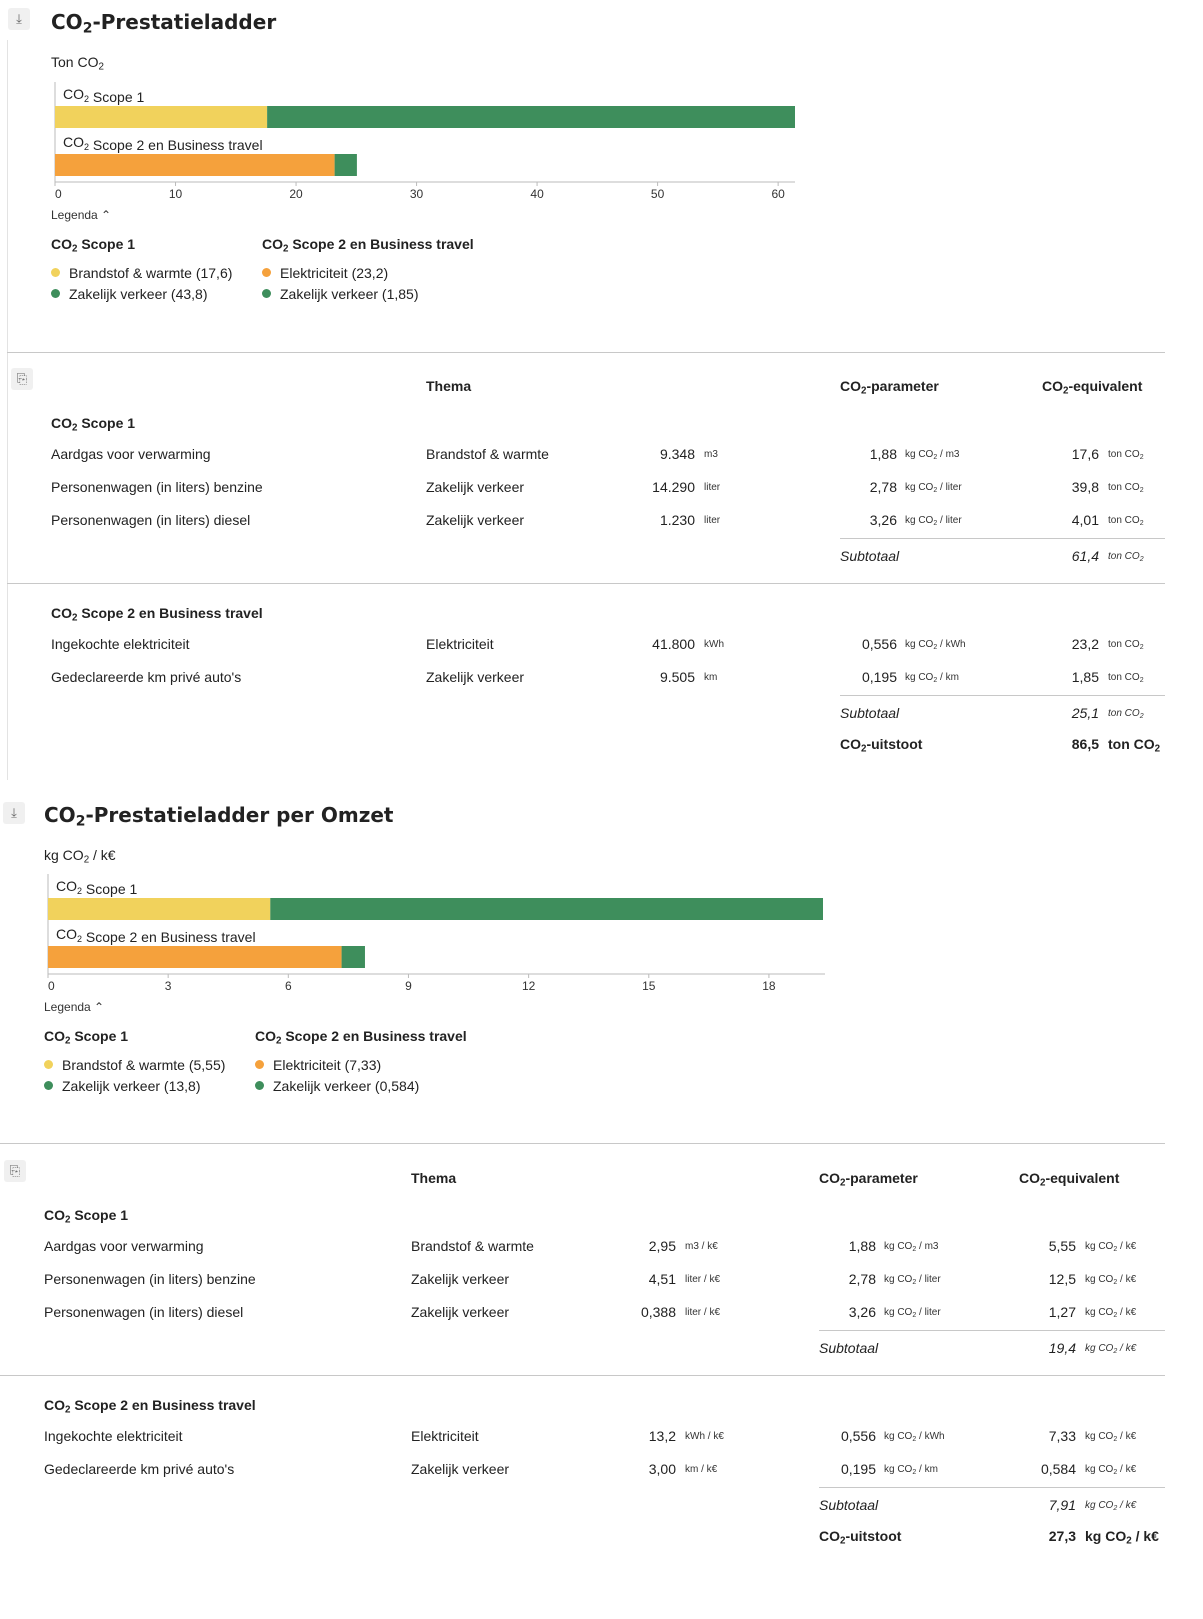 The image size is (1203, 1619). I want to click on legend-item: Zakelijk verkeer (1,85), so click(368, 293).